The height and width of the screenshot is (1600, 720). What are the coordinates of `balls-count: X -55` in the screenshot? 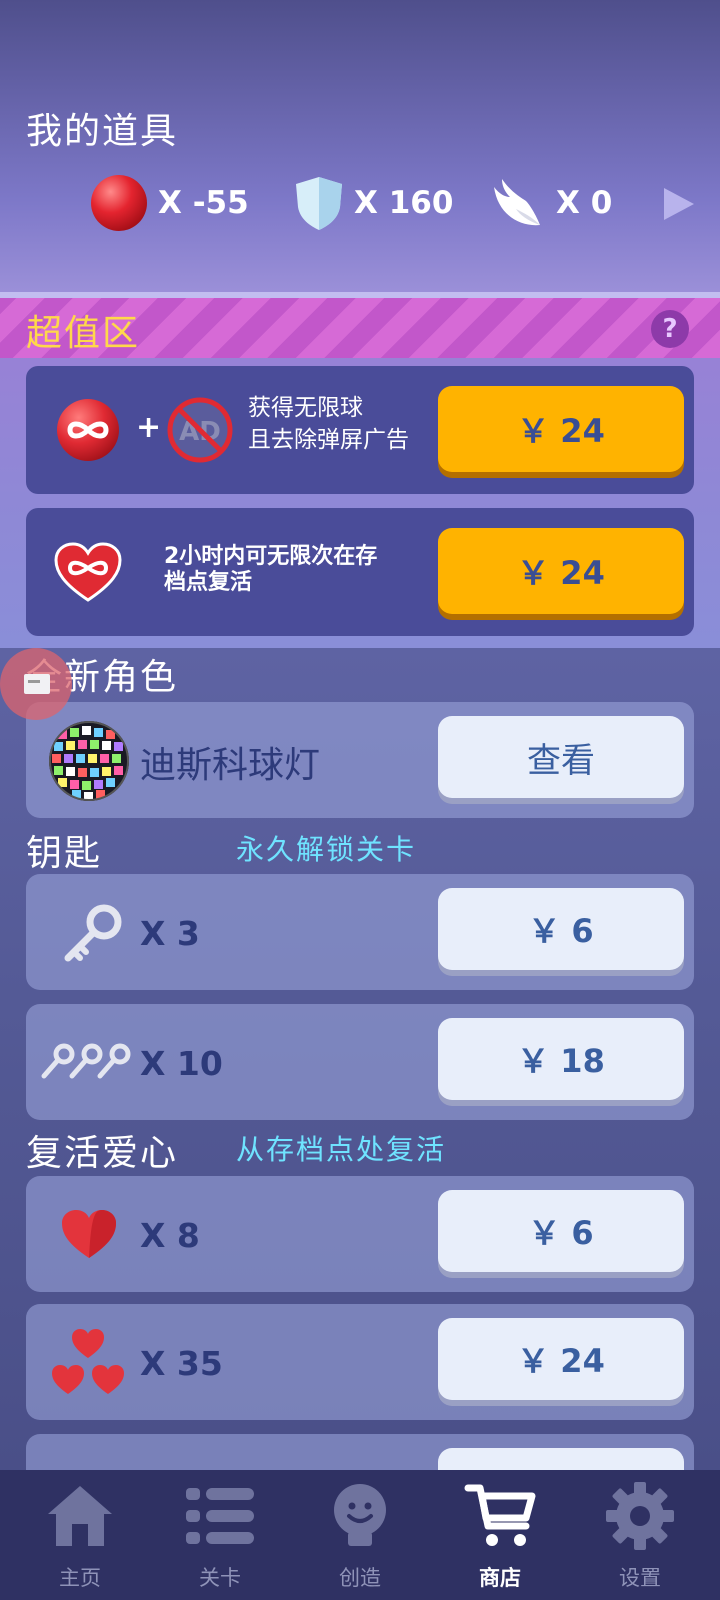 It's located at (203, 203).